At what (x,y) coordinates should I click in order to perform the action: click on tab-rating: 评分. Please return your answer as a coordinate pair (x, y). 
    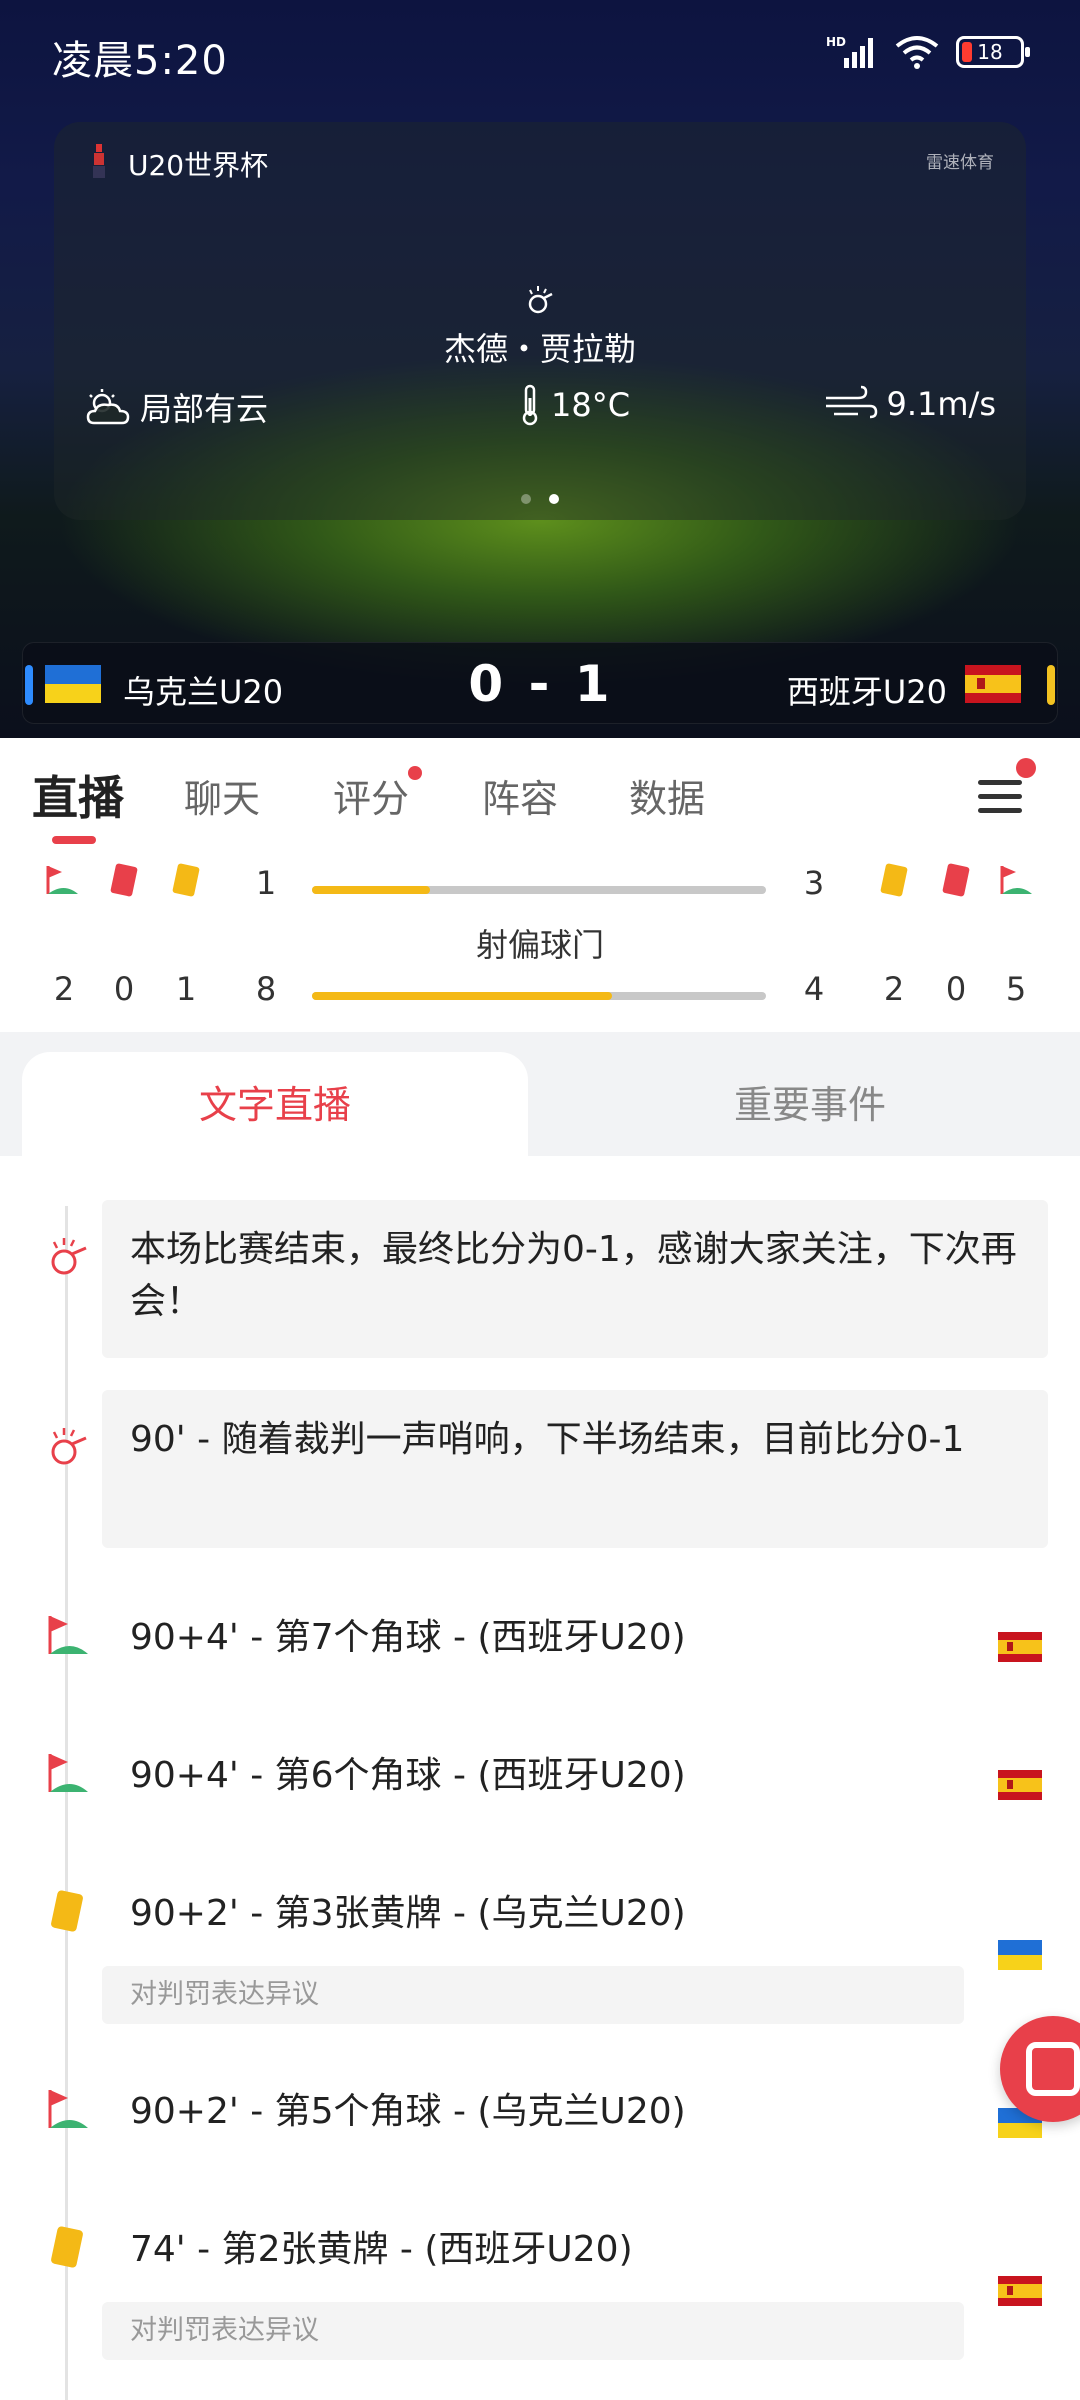
    Looking at the image, I should click on (371, 795).